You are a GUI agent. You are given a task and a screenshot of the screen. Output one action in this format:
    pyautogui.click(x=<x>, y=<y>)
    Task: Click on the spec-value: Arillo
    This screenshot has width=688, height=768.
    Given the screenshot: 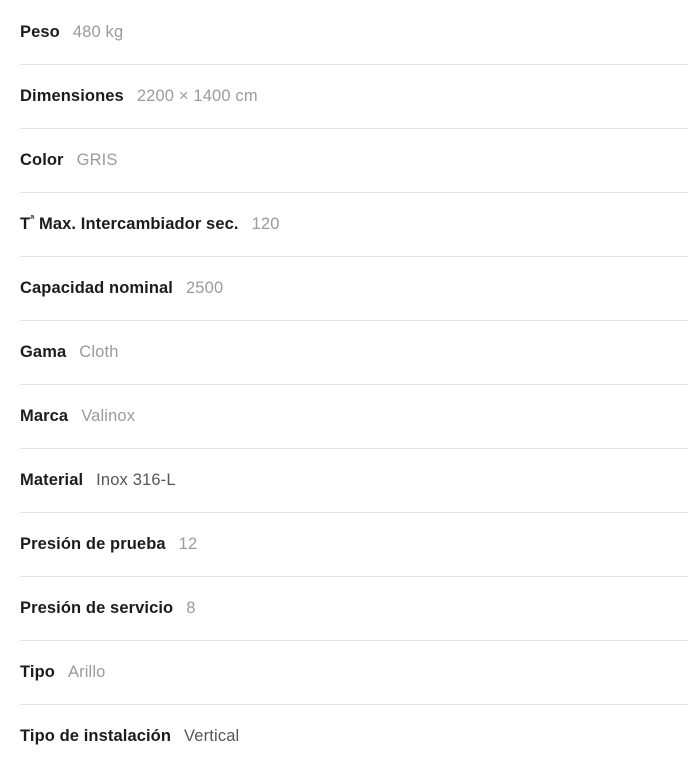 What is the action you would take?
    pyautogui.click(x=86, y=672)
    